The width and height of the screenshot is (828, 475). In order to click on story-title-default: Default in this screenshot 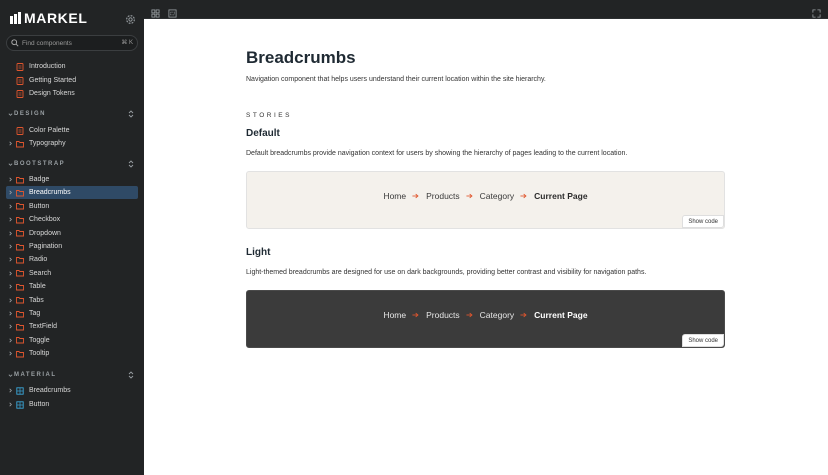, I will do `click(263, 133)`.